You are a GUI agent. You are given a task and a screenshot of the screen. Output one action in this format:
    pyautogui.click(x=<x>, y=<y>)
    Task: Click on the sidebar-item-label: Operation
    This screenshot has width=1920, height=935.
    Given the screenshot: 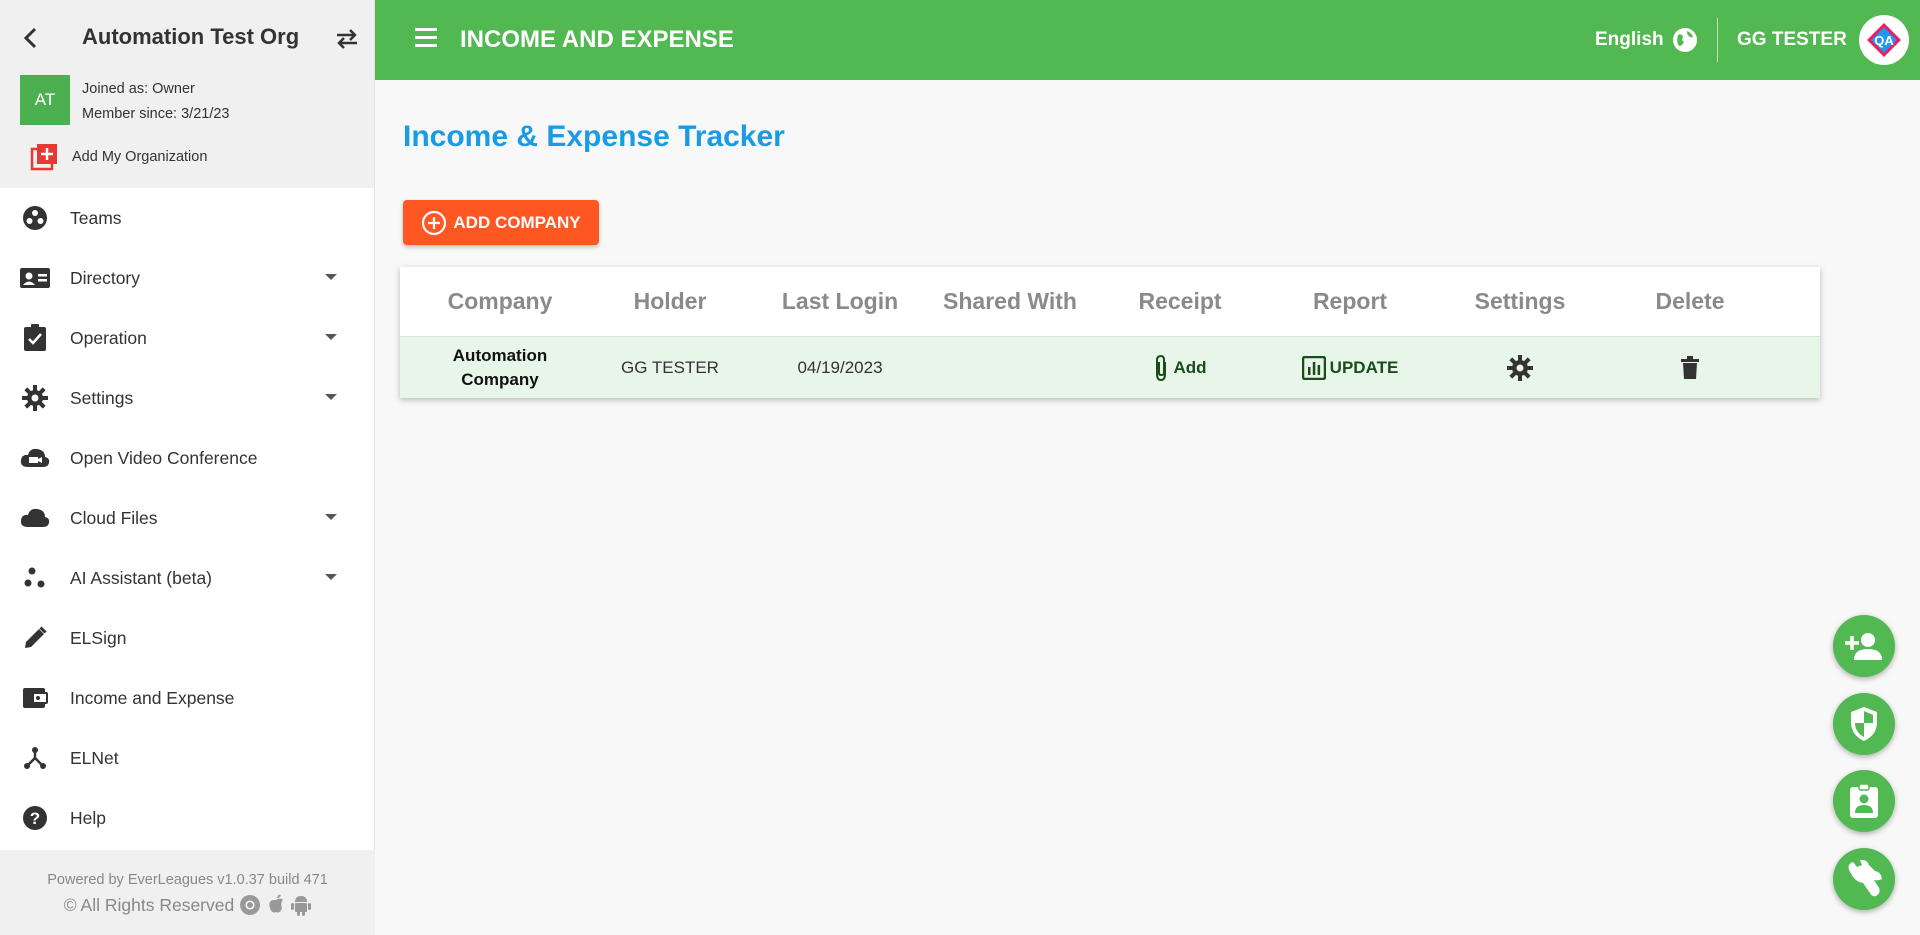 What is the action you would take?
    pyautogui.click(x=108, y=337)
    